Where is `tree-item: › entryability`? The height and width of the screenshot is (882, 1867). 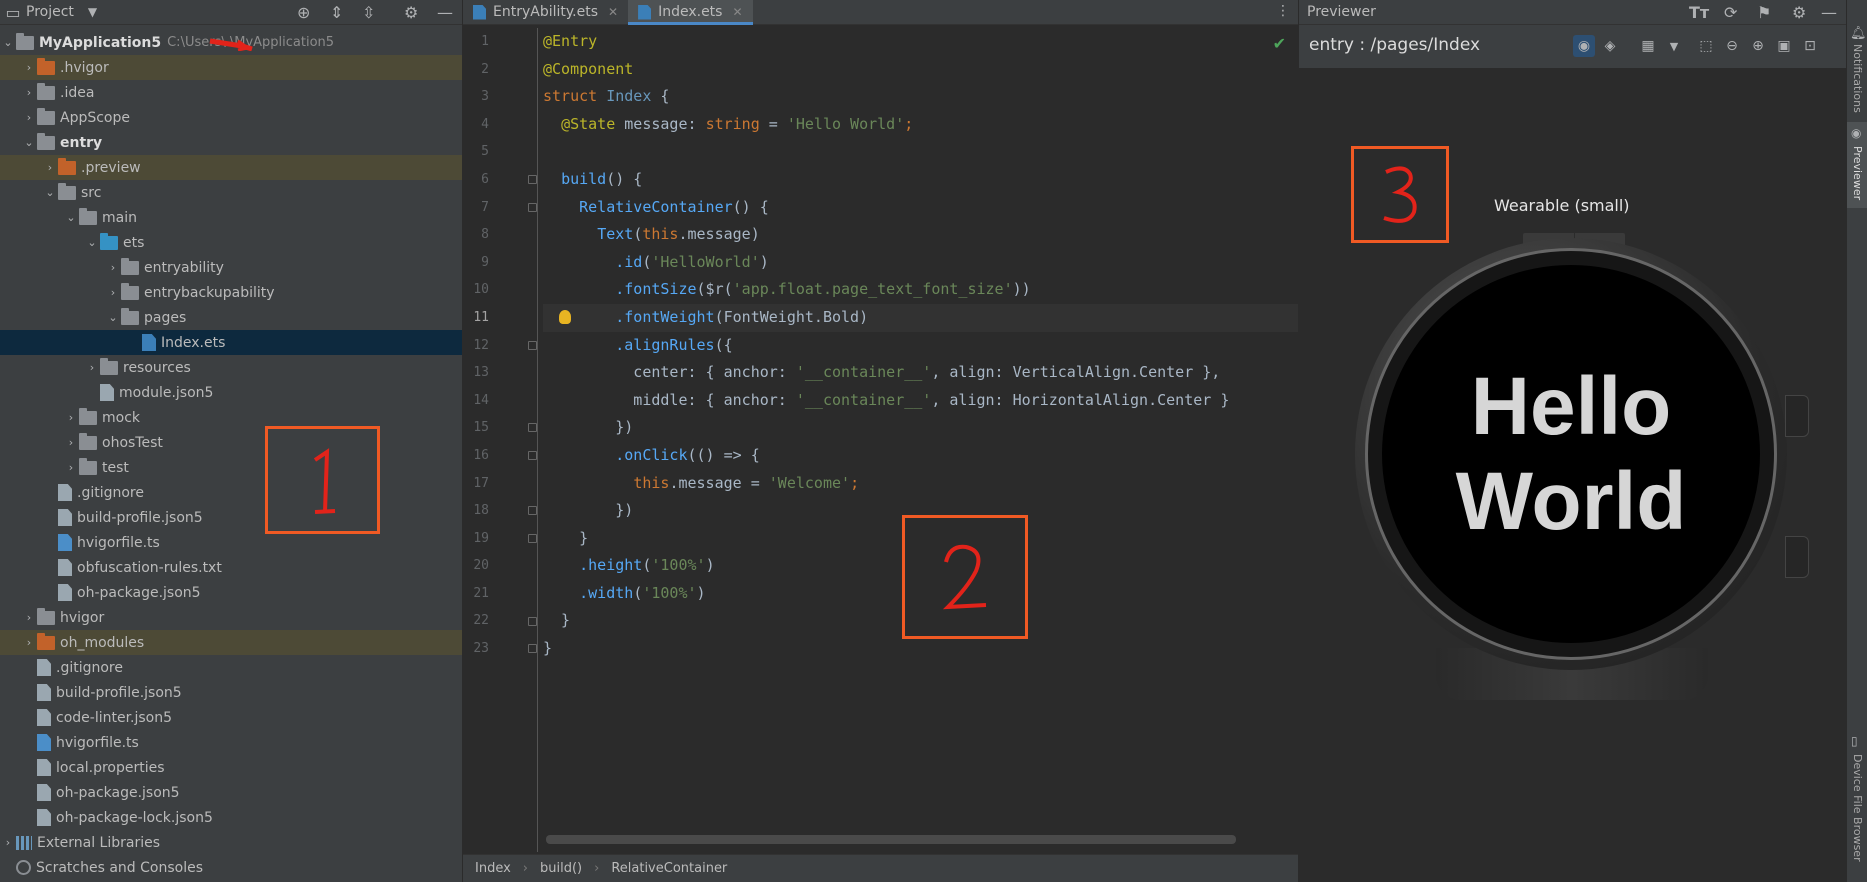
tree-item: › entryability is located at coordinates (231, 267).